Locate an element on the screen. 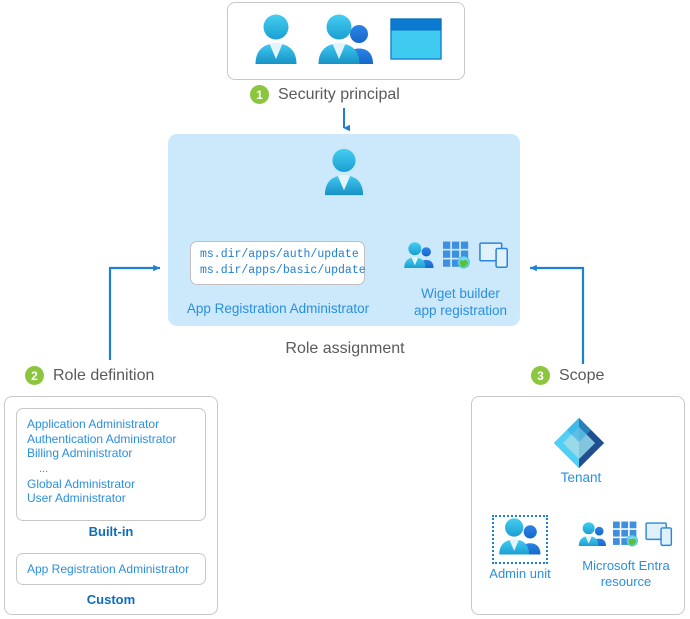 This screenshot has height=619, width=690. assignment-role-definition-label: App Registration Administrator is located at coordinates (278, 308).